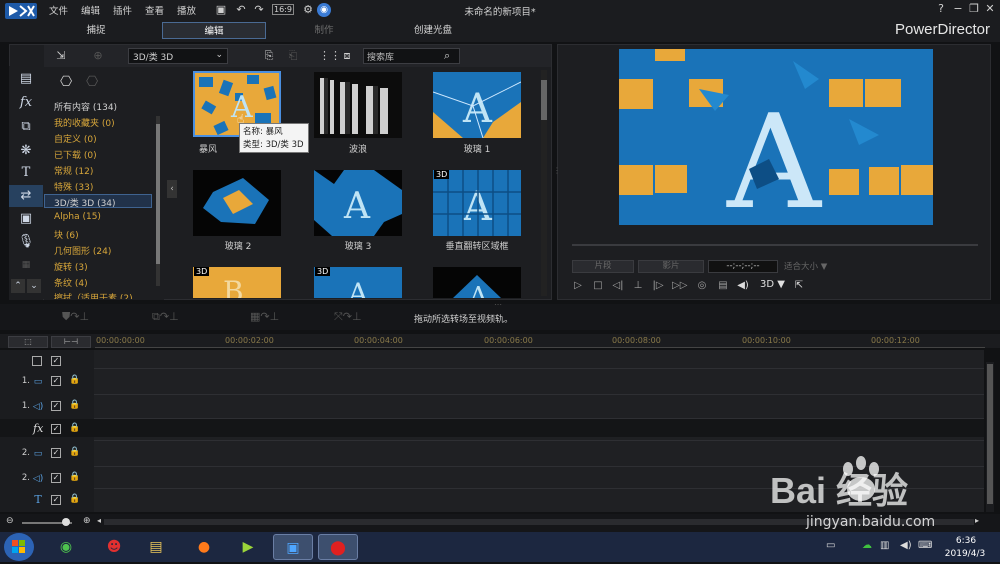  I want to click on scroll-down-icon: ⌄, so click(34, 286).